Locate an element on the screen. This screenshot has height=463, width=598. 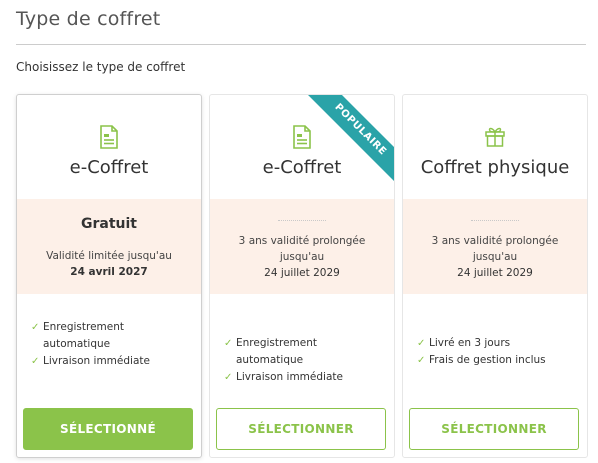
feature-item: ✓ Frais de gestion inclus is located at coordinates (481, 360).